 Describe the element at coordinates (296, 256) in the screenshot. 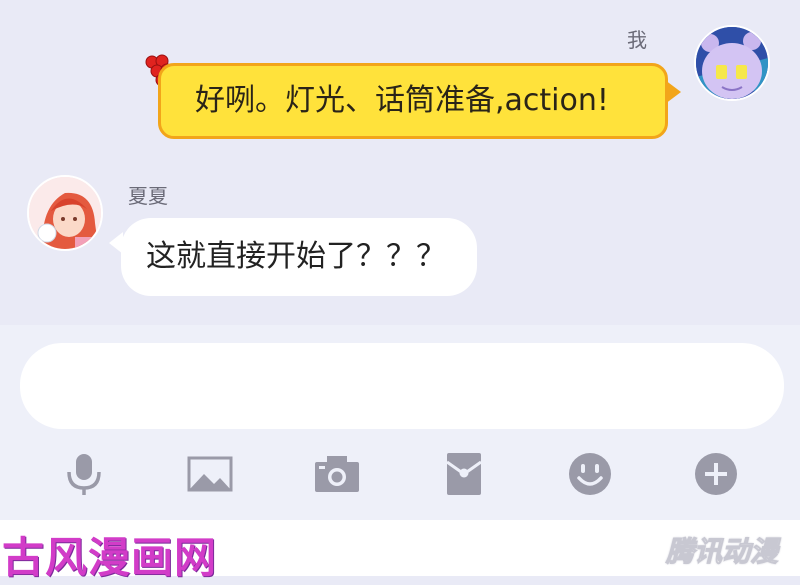

I see `message-text-xiaxia: 这就直接开始了？？？` at that location.